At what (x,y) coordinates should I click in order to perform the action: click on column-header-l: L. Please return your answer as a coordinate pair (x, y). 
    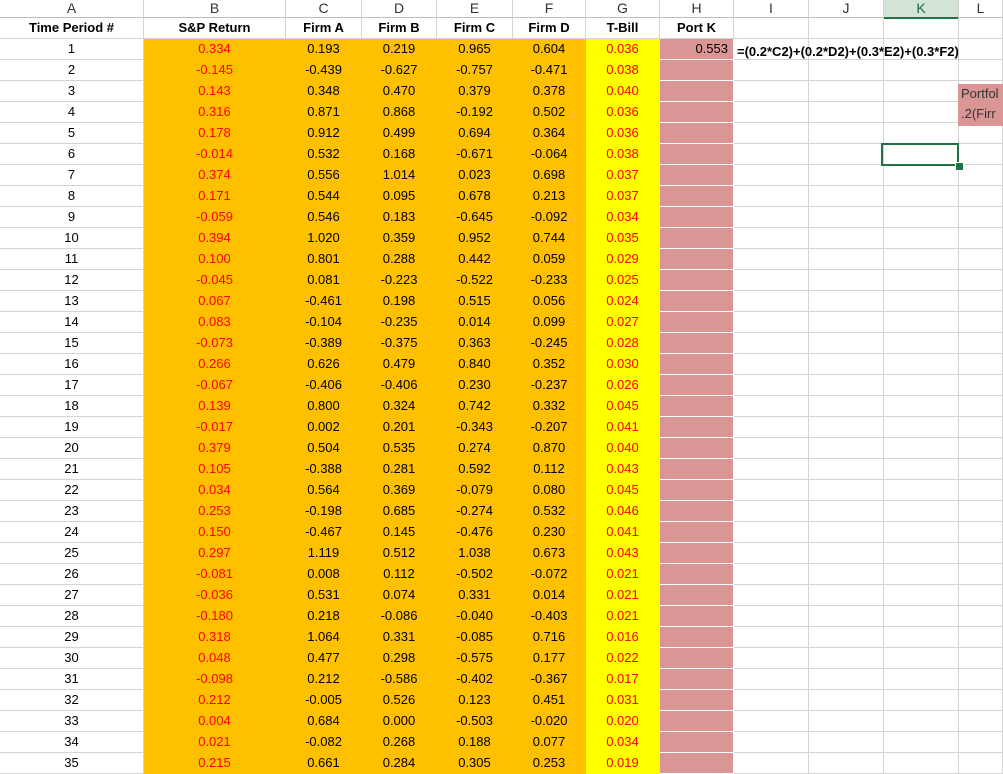
    Looking at the image, I should click on (981, 9).